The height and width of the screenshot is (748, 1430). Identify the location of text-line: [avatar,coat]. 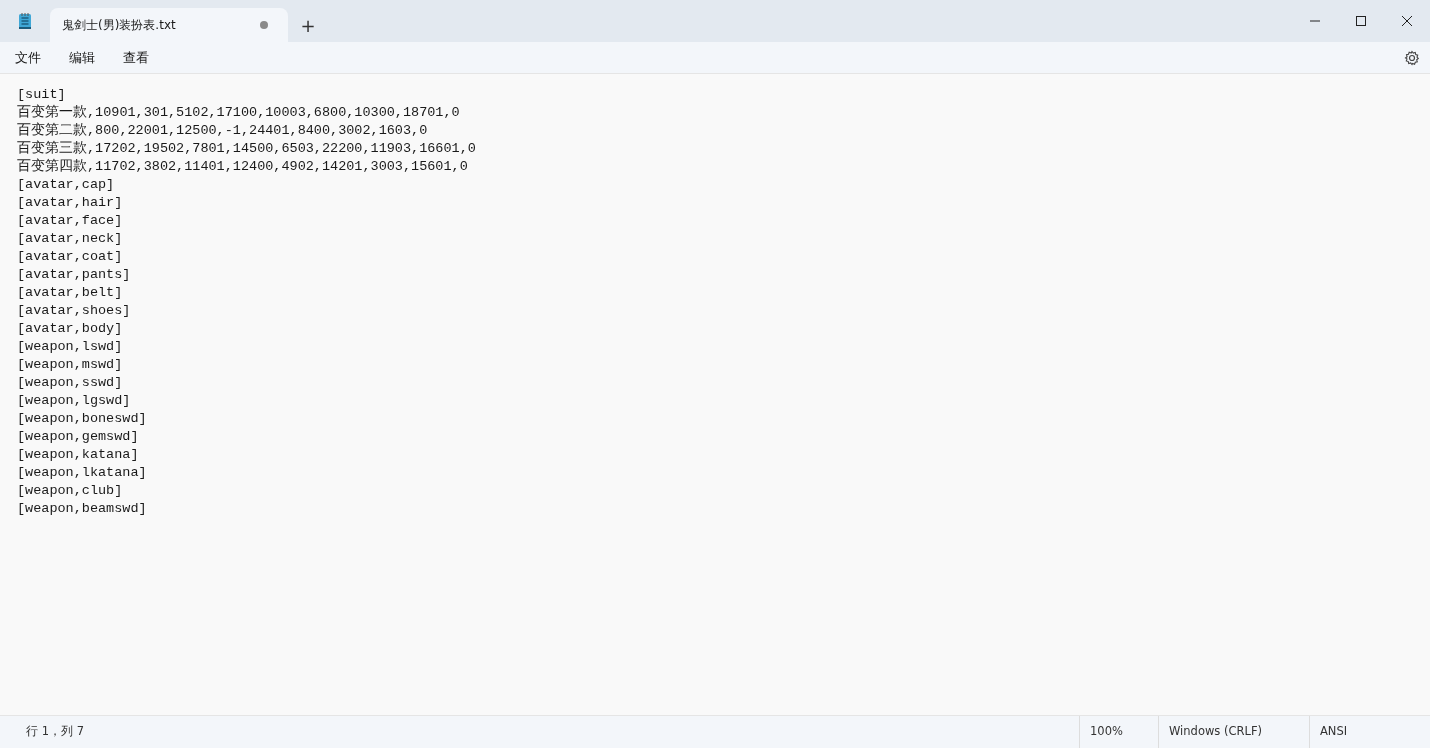
(70, 257).